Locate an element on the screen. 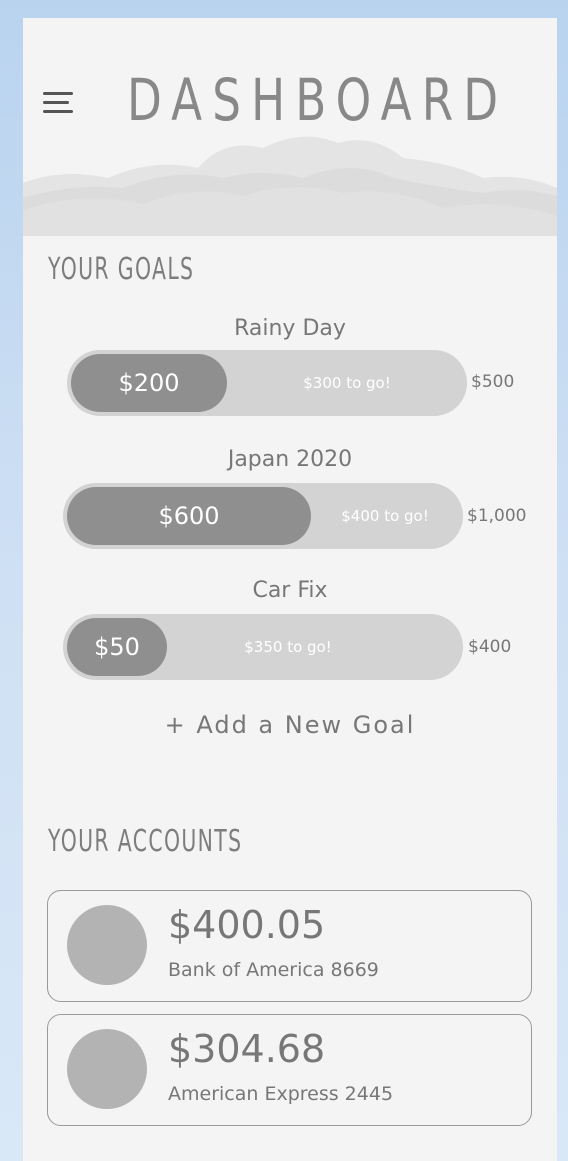  add-goal-button: + Add a New Goal is located at coordinates (290, 725).